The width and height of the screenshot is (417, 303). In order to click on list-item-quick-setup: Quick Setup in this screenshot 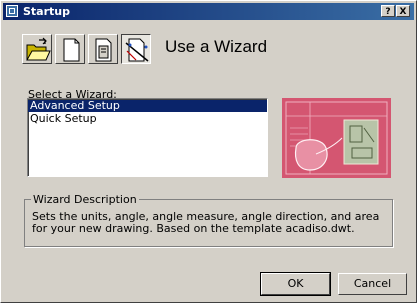, I will do `click(147, 119)`.